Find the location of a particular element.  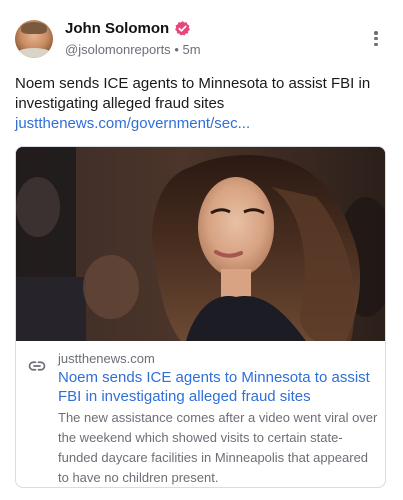

handle-row: @jsolomonreports • 5m is located at coordinates (133, 49).